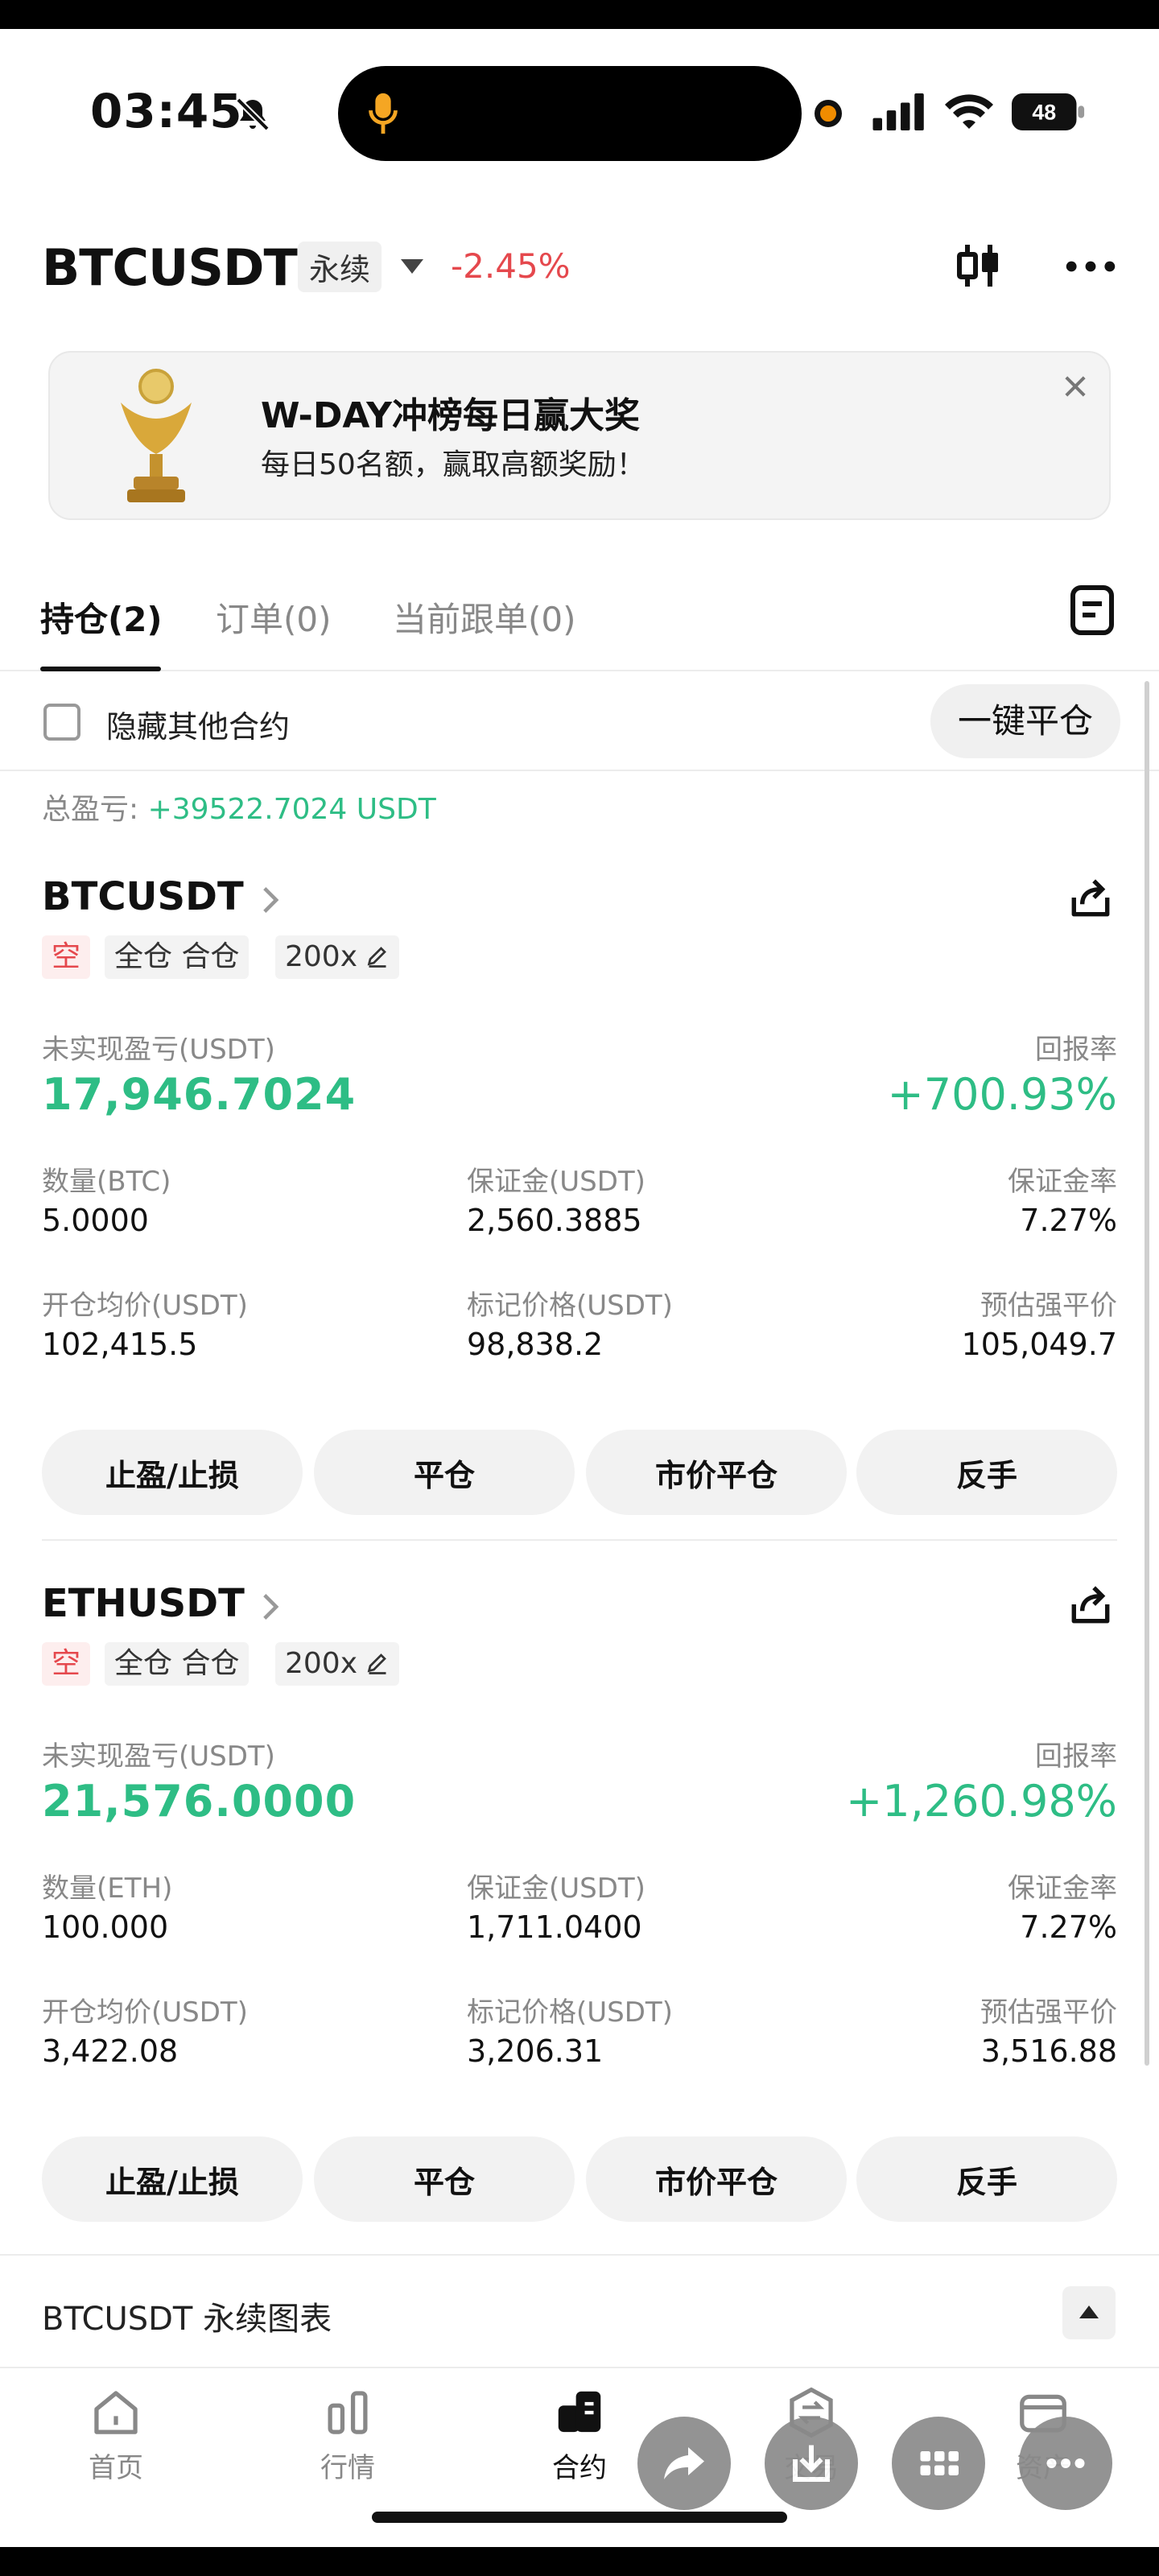 This screenshot has width=1159, height=2576. What do you see at coordinates (110, 2051) in the screenshot?
I see `entry-price-value: 3,422.08` at bounding box center [110, 2051].